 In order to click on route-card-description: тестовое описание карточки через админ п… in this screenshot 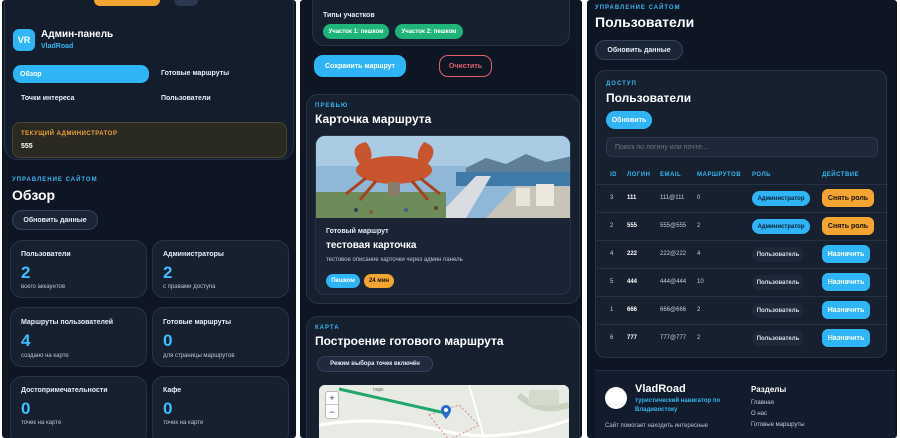, I will do `click(394, 260)`.